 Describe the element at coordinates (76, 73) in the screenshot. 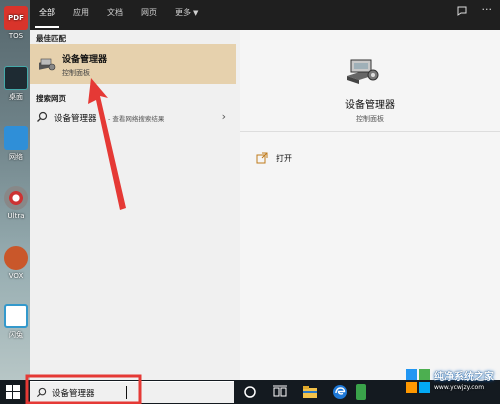

I see `best-match-subtitle: 控制面板` at that location.